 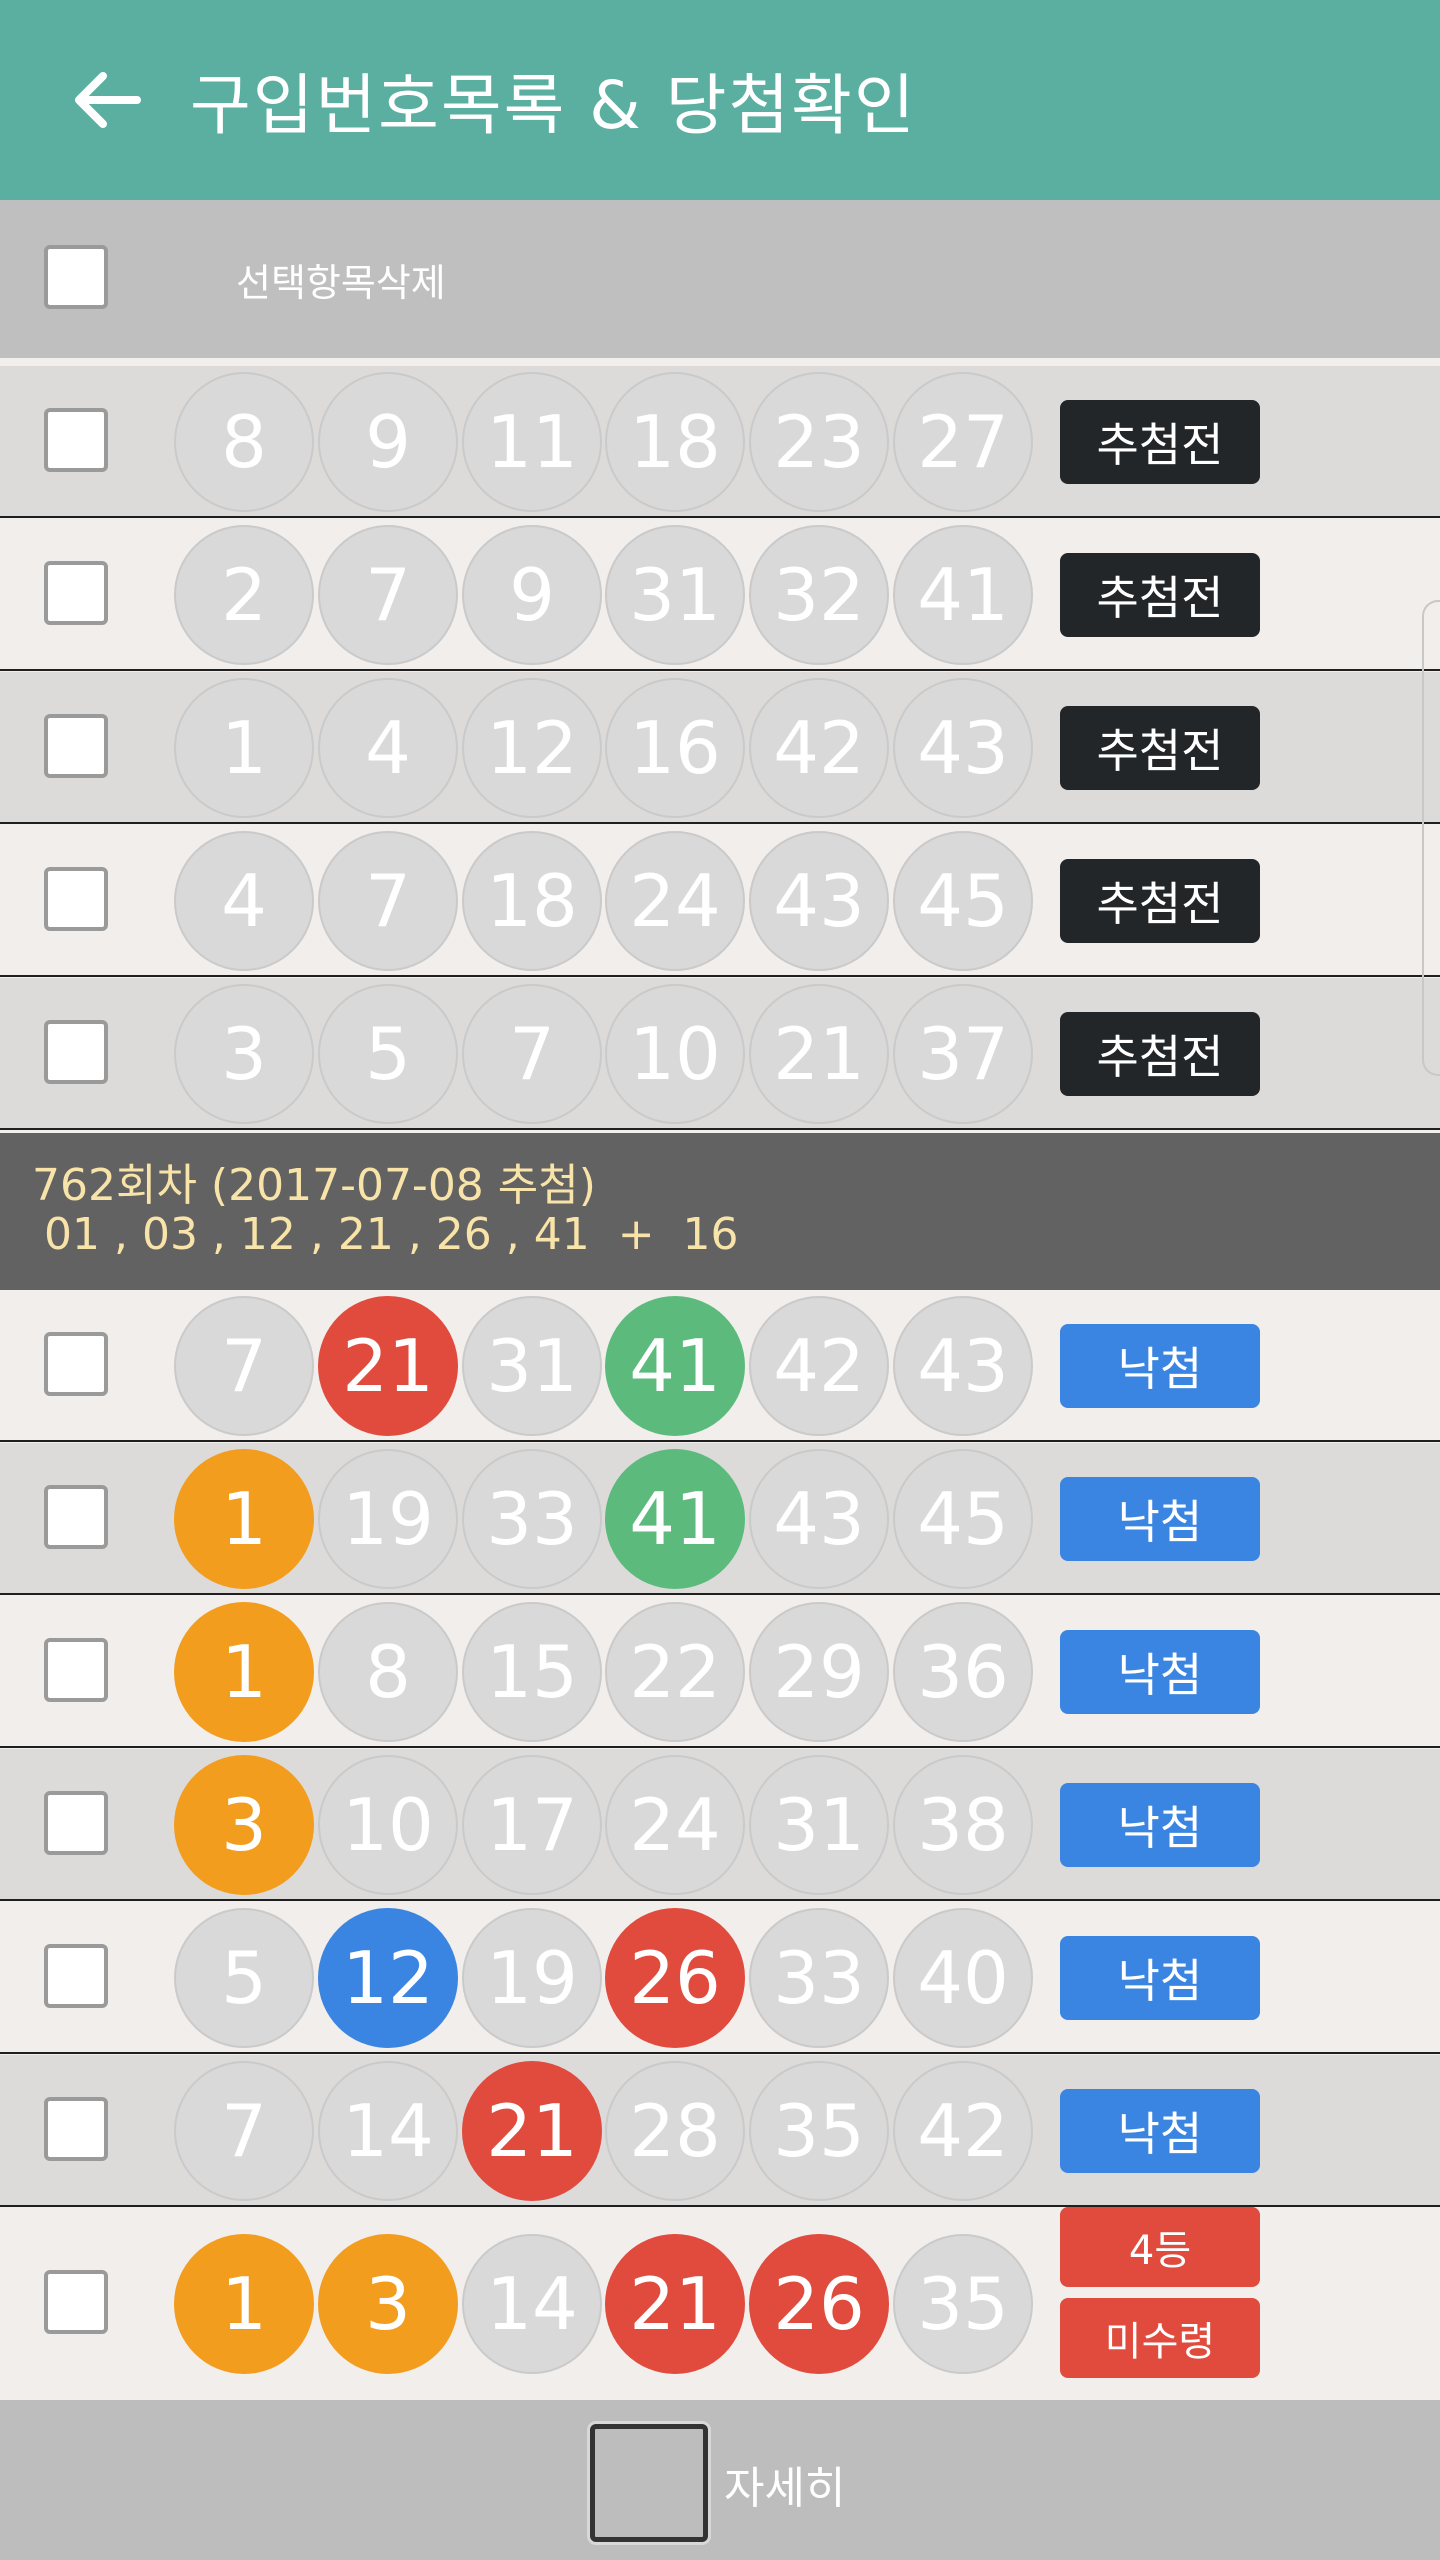 What do you see at coordinates (314, 1185) in the screenshot?
I see `draw-title: 762회차 (2017-07-08 추첨)` at bounding box center [314, 1185].